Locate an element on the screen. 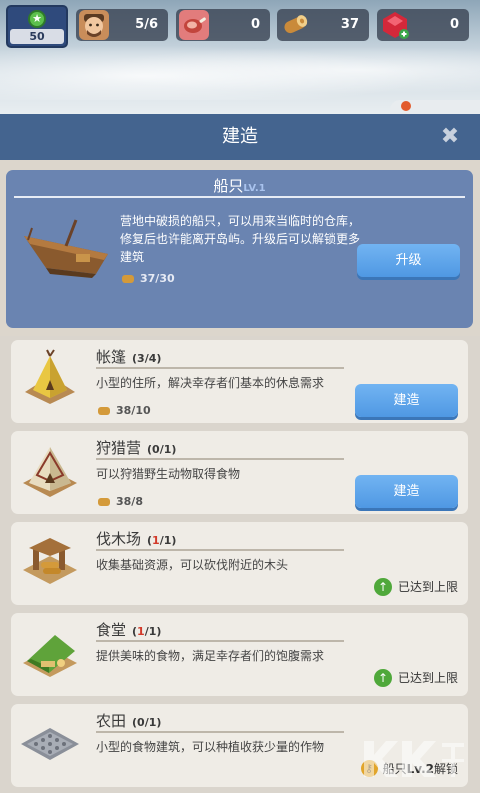  canteen-image is located at coordinates (50, 652).